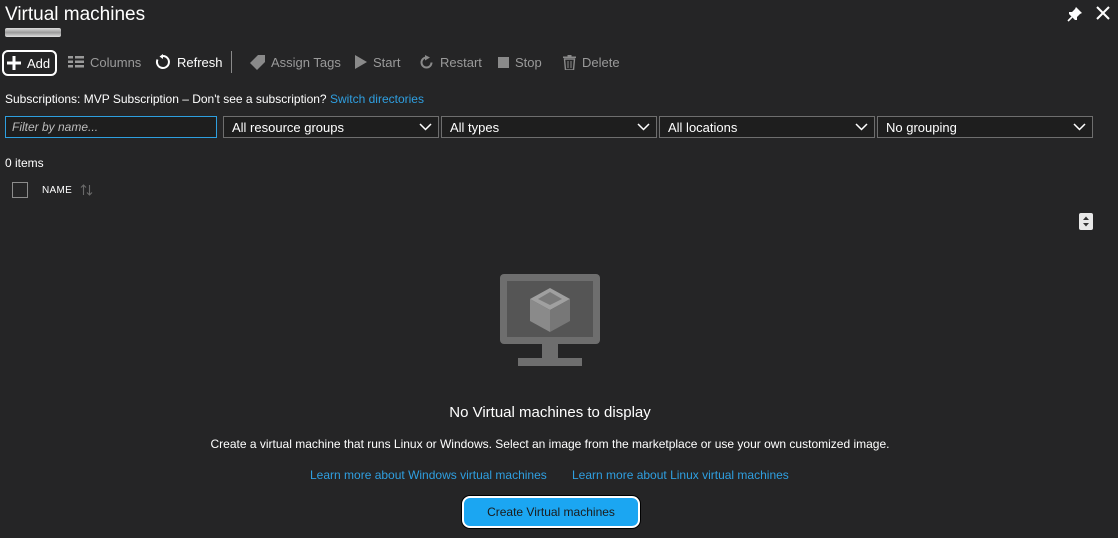  I want to click on name-column-header: NAME, so click(57, 190).